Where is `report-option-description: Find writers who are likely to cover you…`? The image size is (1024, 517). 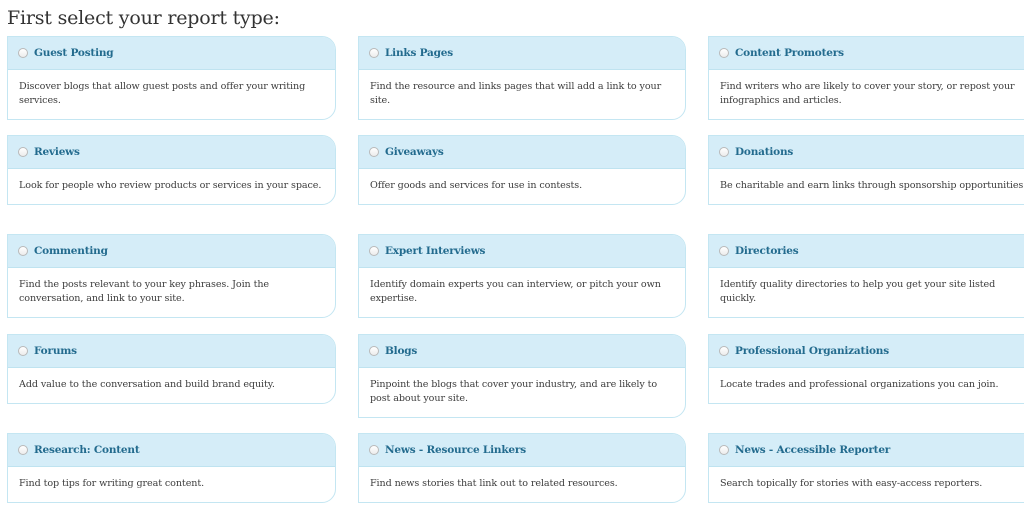
report-option-description: Find writers who are likely to cover you… is located at coordinates (867, 93).